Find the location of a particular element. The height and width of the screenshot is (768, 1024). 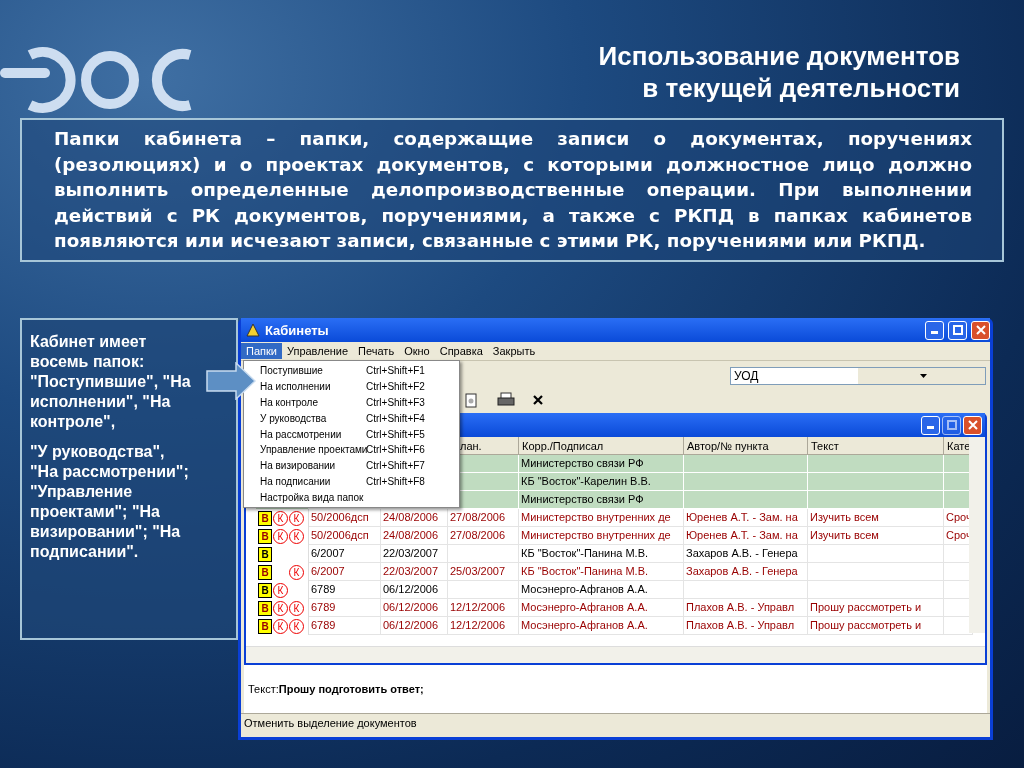

dropdown-item: На визировании Ctrl+Shift+F7 is located at coordinates (359, 465).